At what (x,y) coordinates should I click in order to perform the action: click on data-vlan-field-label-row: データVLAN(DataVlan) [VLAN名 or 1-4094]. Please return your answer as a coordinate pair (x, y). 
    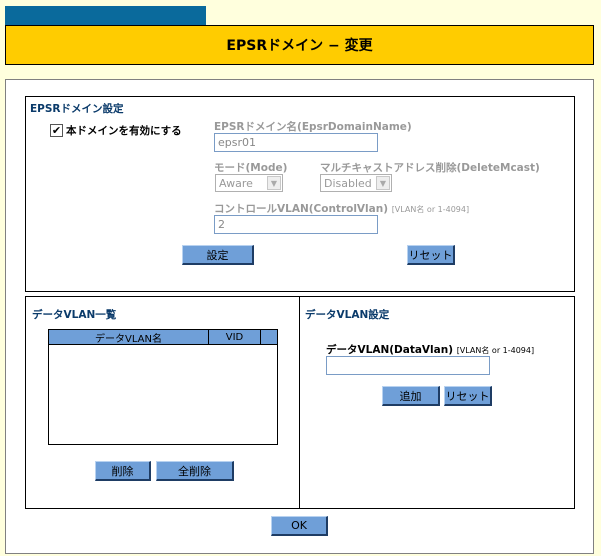
    Looking at the image, I should click on (430, 349).